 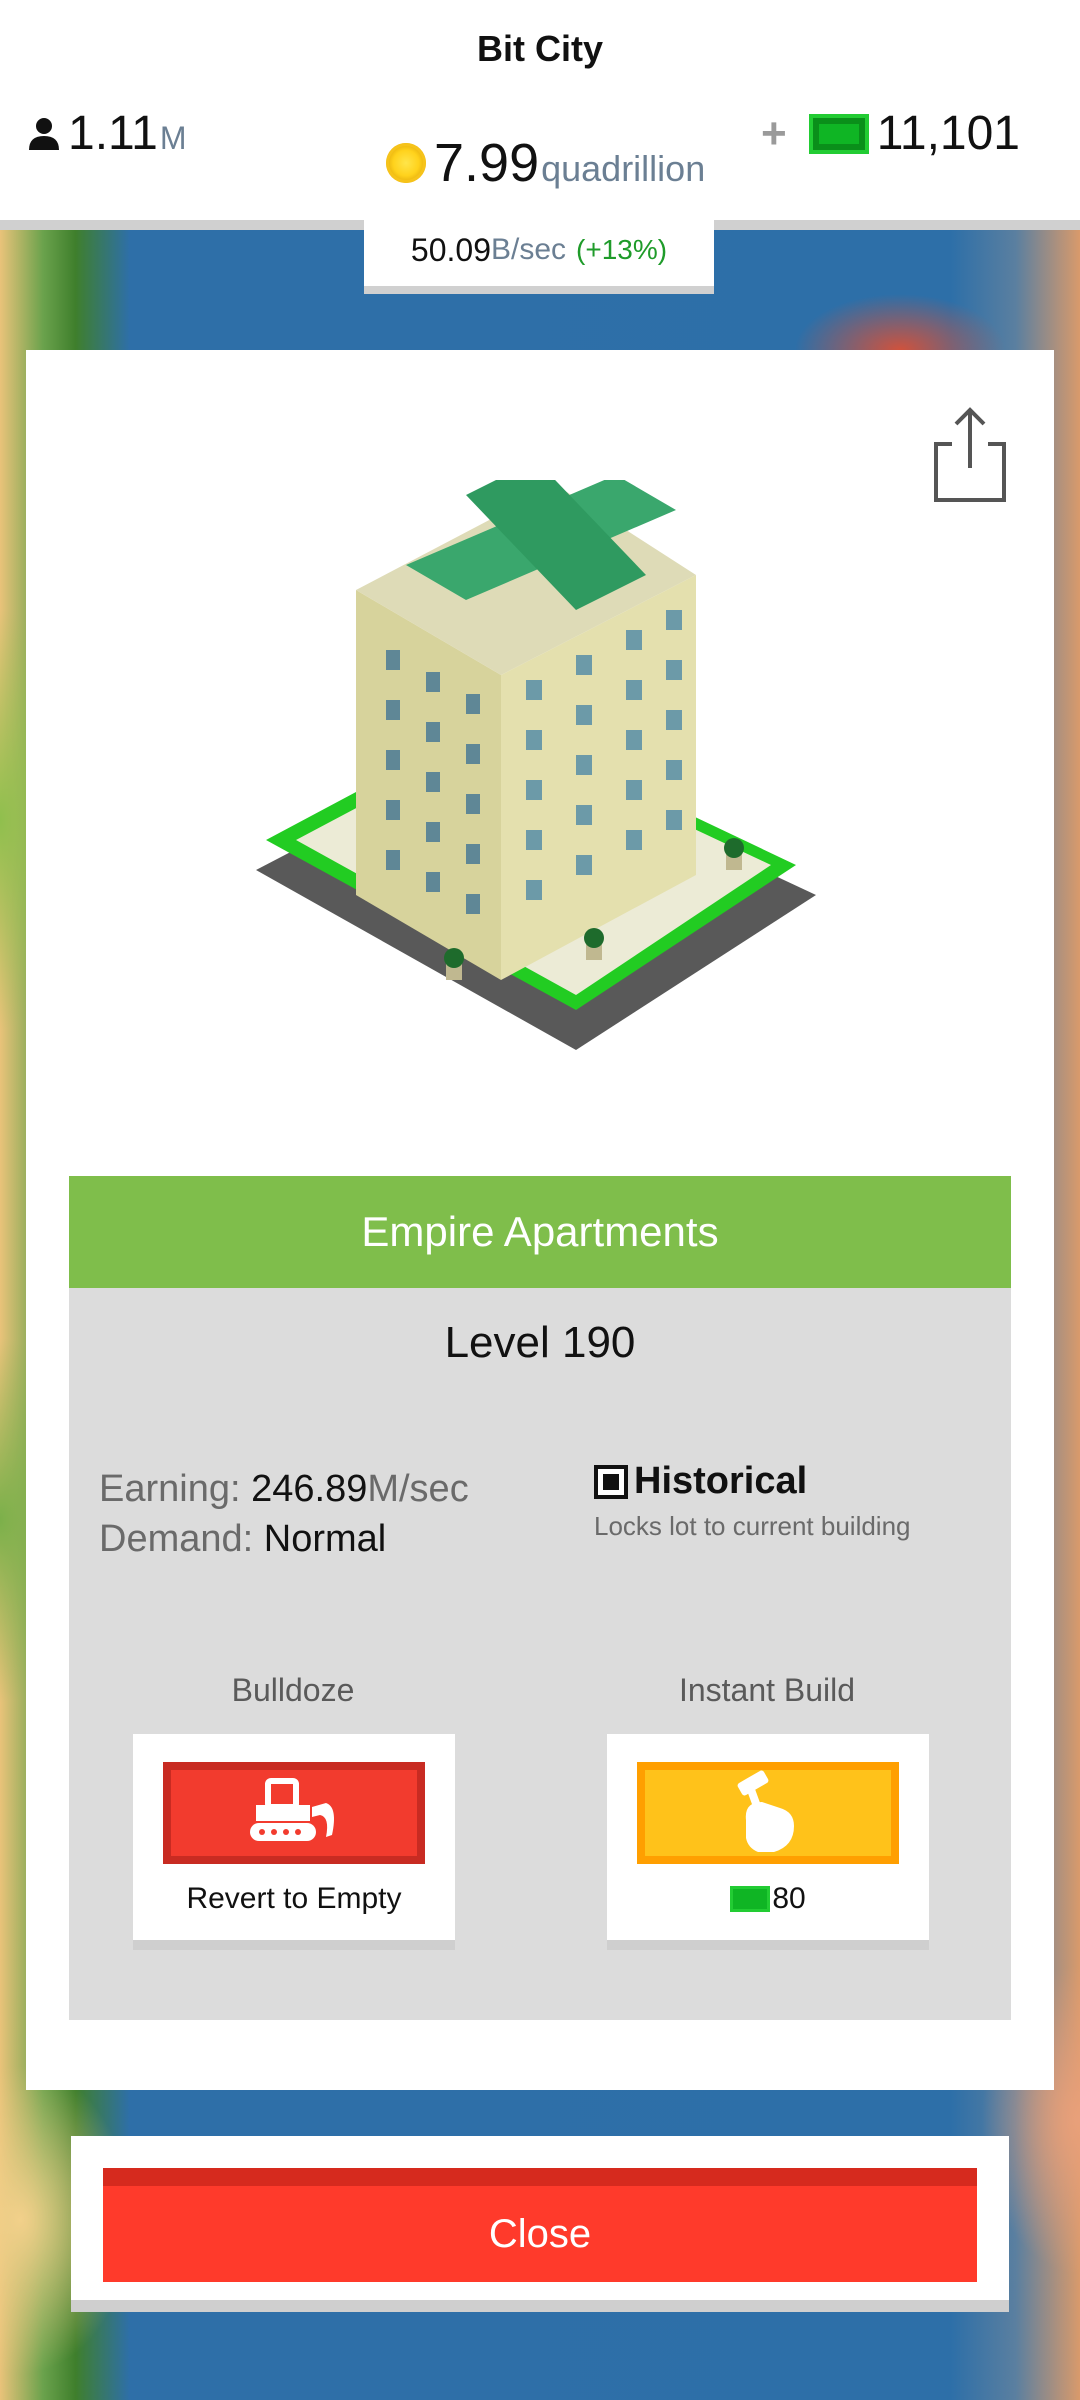 I want to click on earning-row: Earning: 246.89M/sec, so click(x=284, y=1489).